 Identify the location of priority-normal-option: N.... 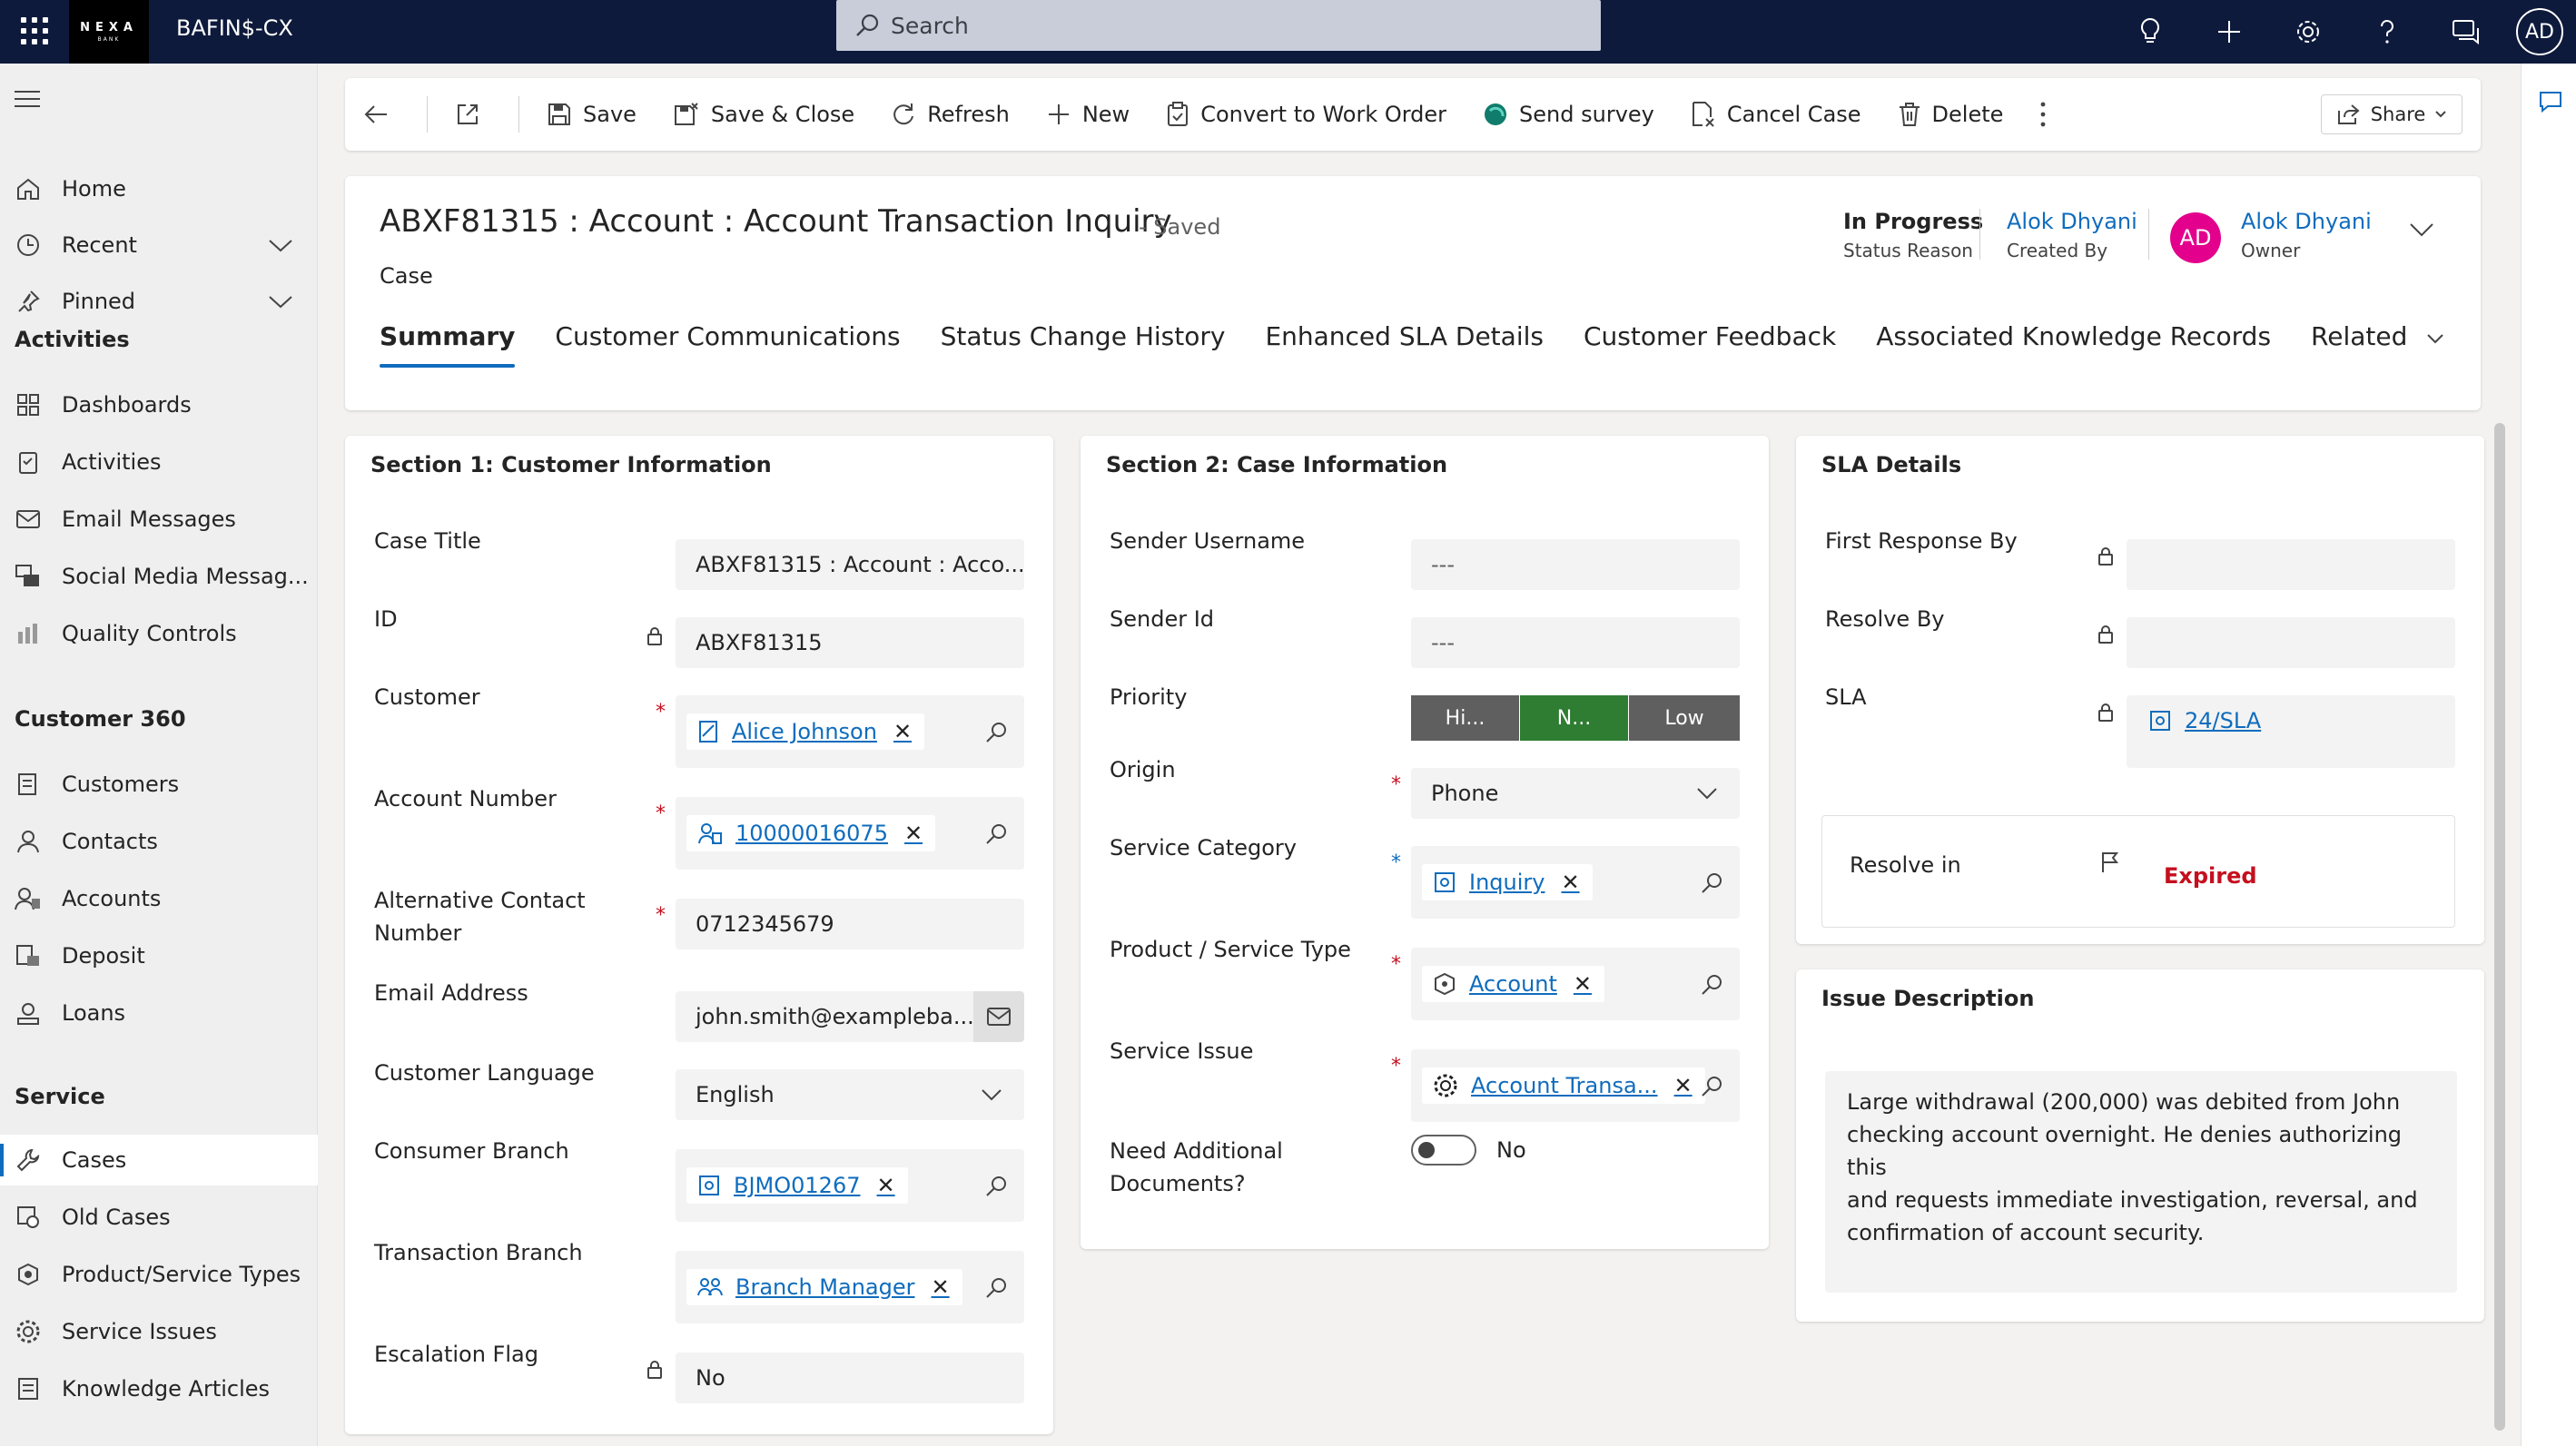
(1574, 718).